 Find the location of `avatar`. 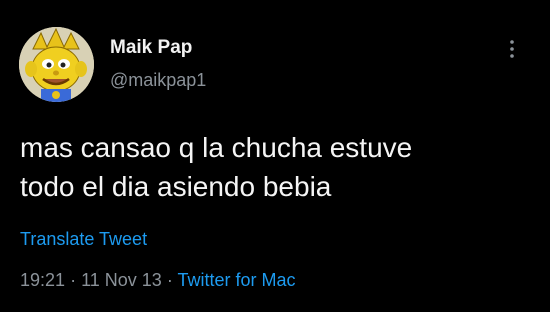

avatar is located at coordinates (56, 64).